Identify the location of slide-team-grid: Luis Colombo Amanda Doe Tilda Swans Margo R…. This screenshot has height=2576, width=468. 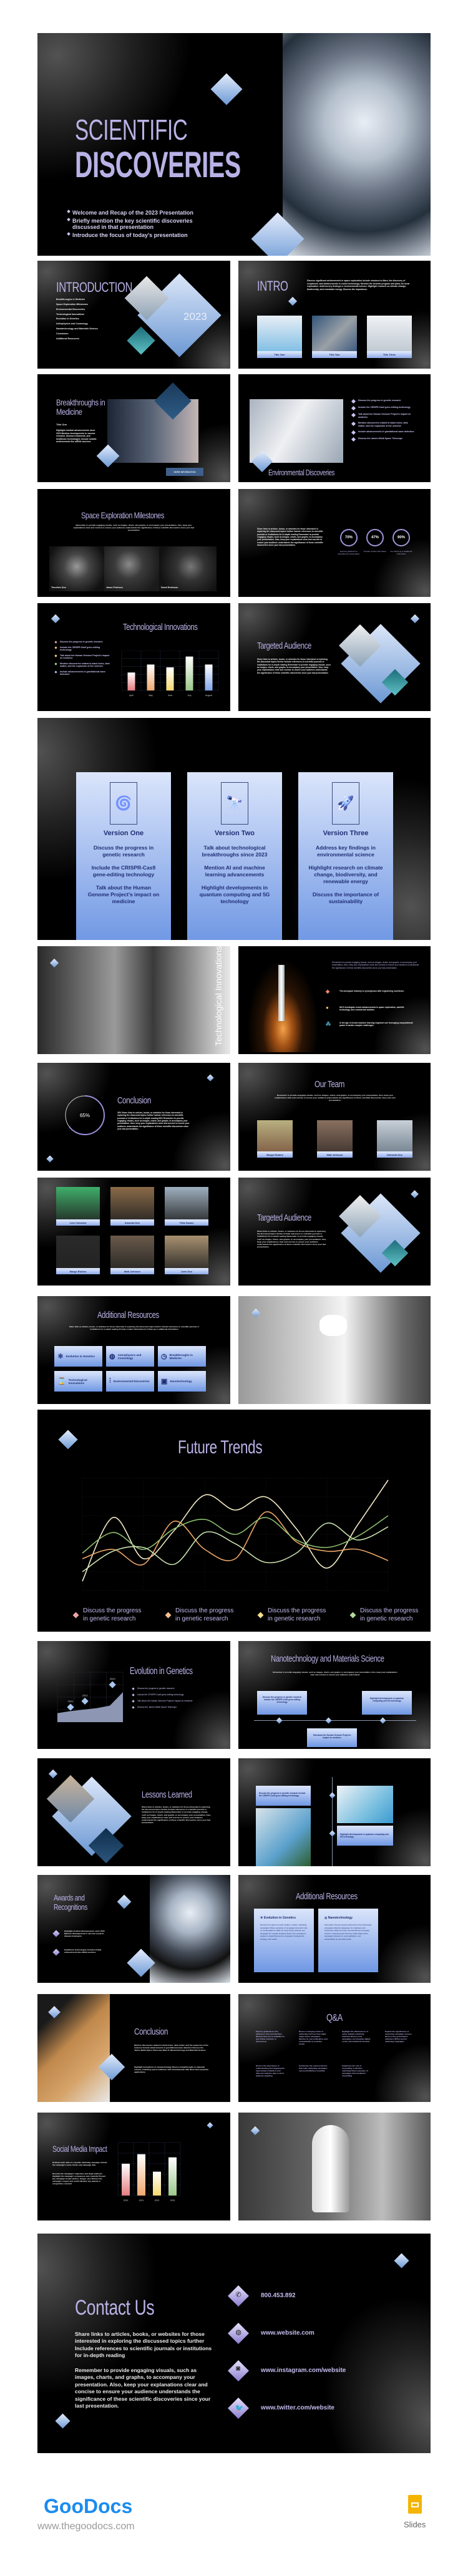
(133, 1232).